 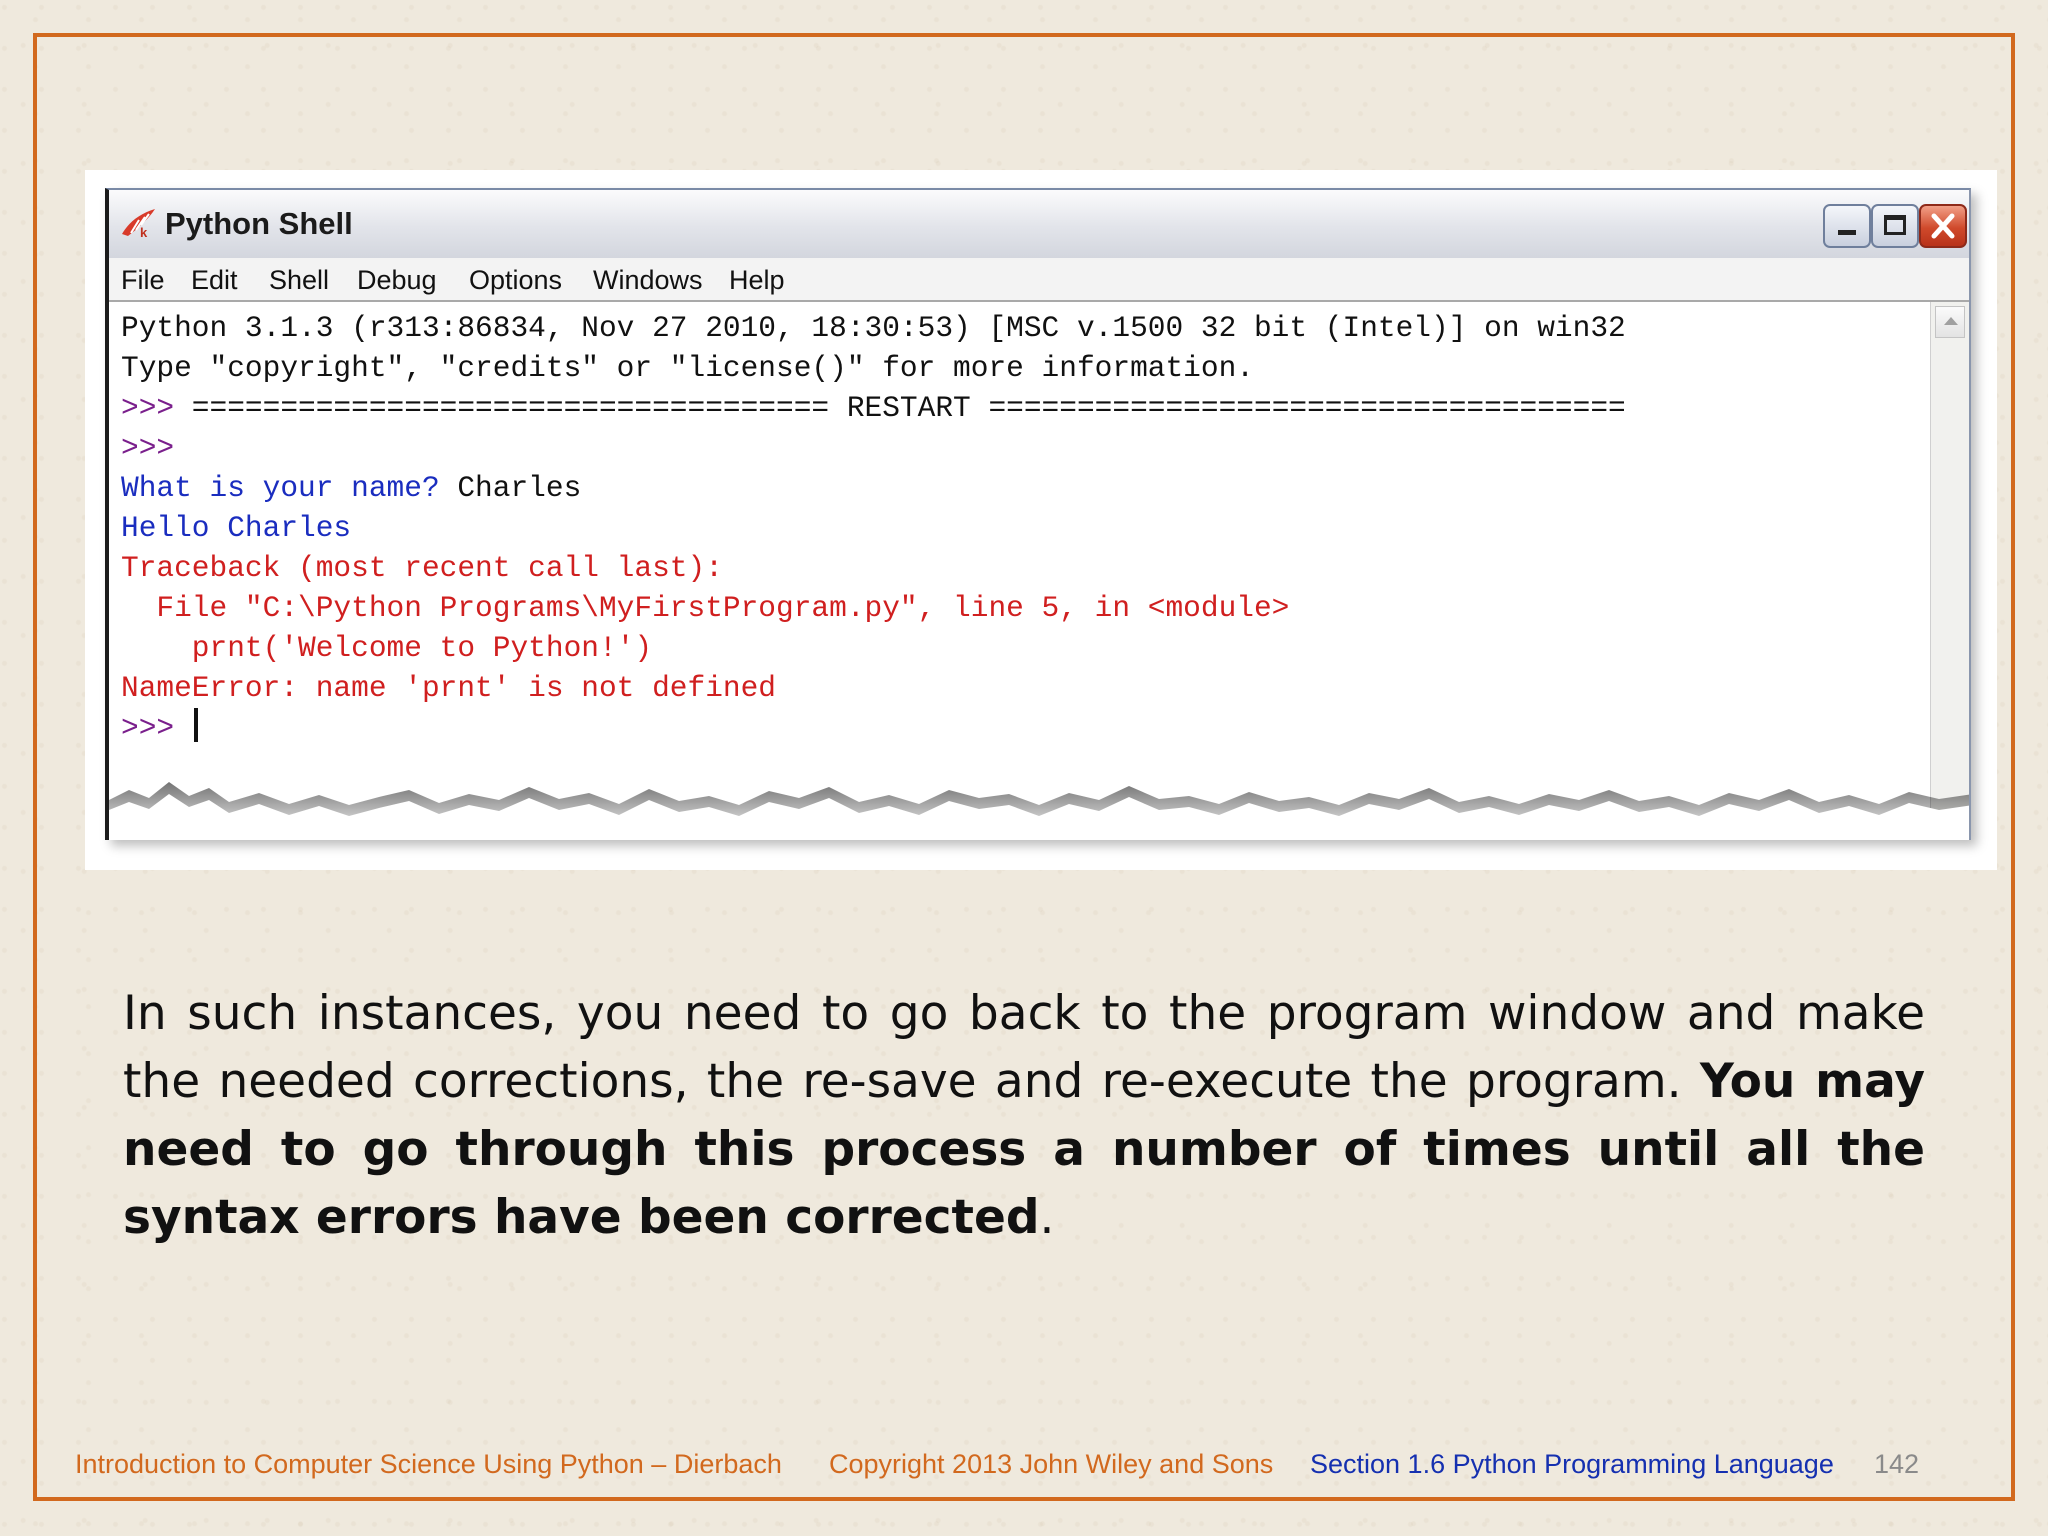 What do you see at coordinates (1047, 1217) in the screenshot?
I see `body-text-end: .` at bounding box center [1047, 1217].